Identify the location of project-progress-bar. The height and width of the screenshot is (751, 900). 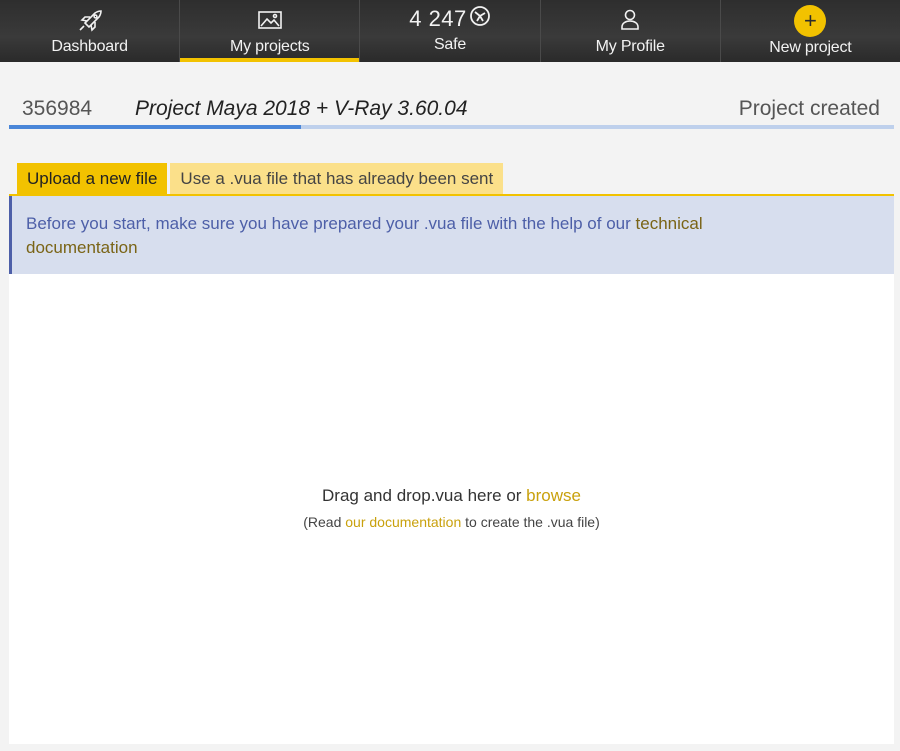
(451, 127).